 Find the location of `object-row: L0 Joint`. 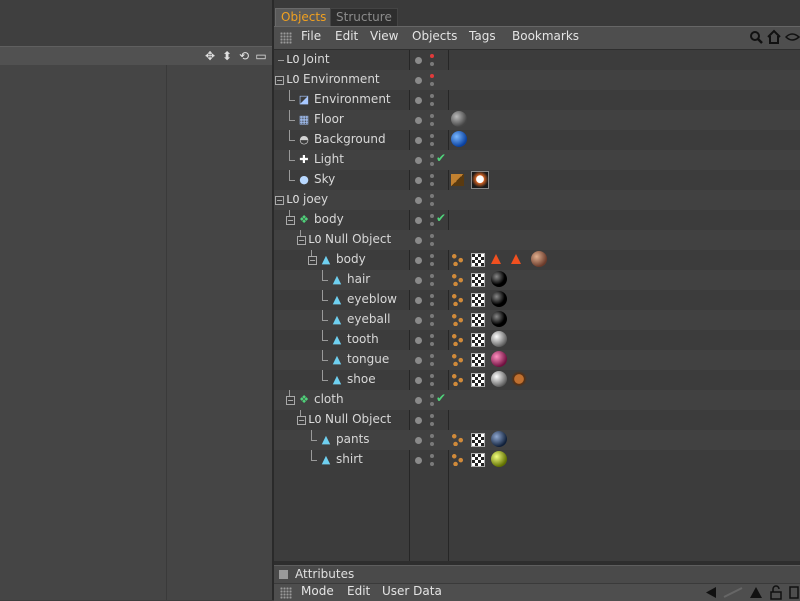

object-row: L0 Joint is located at coordinates (537, 60).